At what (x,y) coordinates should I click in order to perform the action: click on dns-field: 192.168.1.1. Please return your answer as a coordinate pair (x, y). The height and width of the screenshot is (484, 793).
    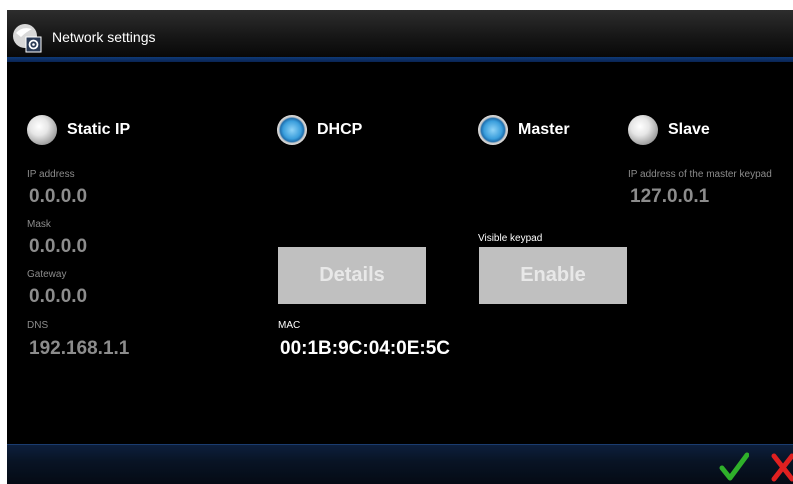
    Looking at the image, I should click on (79, 349).